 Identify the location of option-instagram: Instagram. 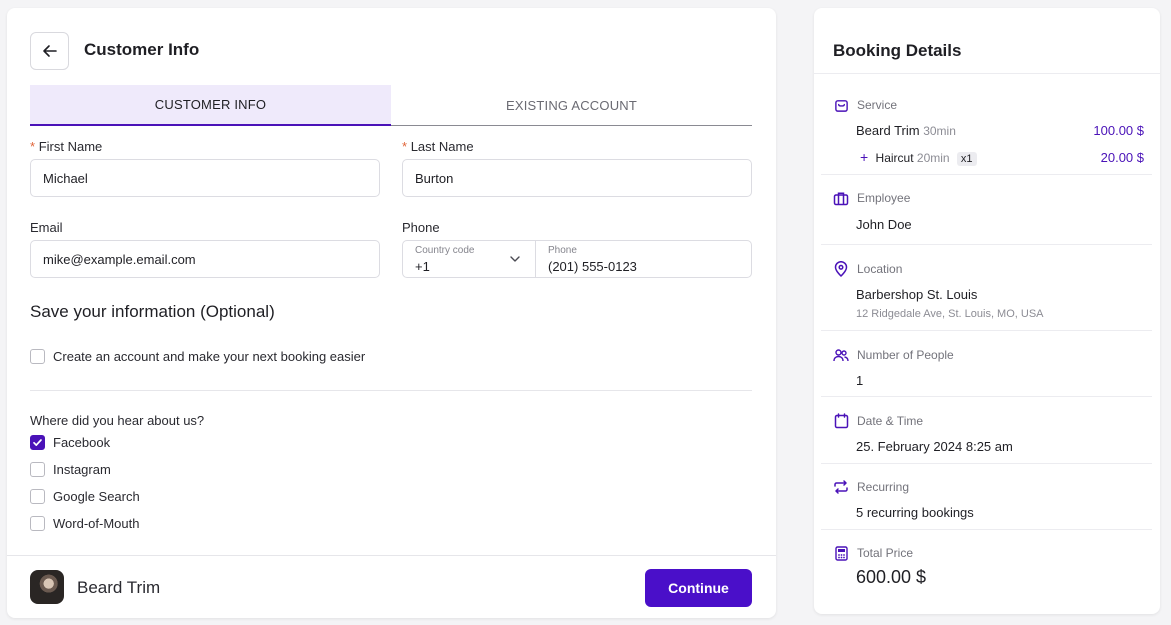
(70, 469).